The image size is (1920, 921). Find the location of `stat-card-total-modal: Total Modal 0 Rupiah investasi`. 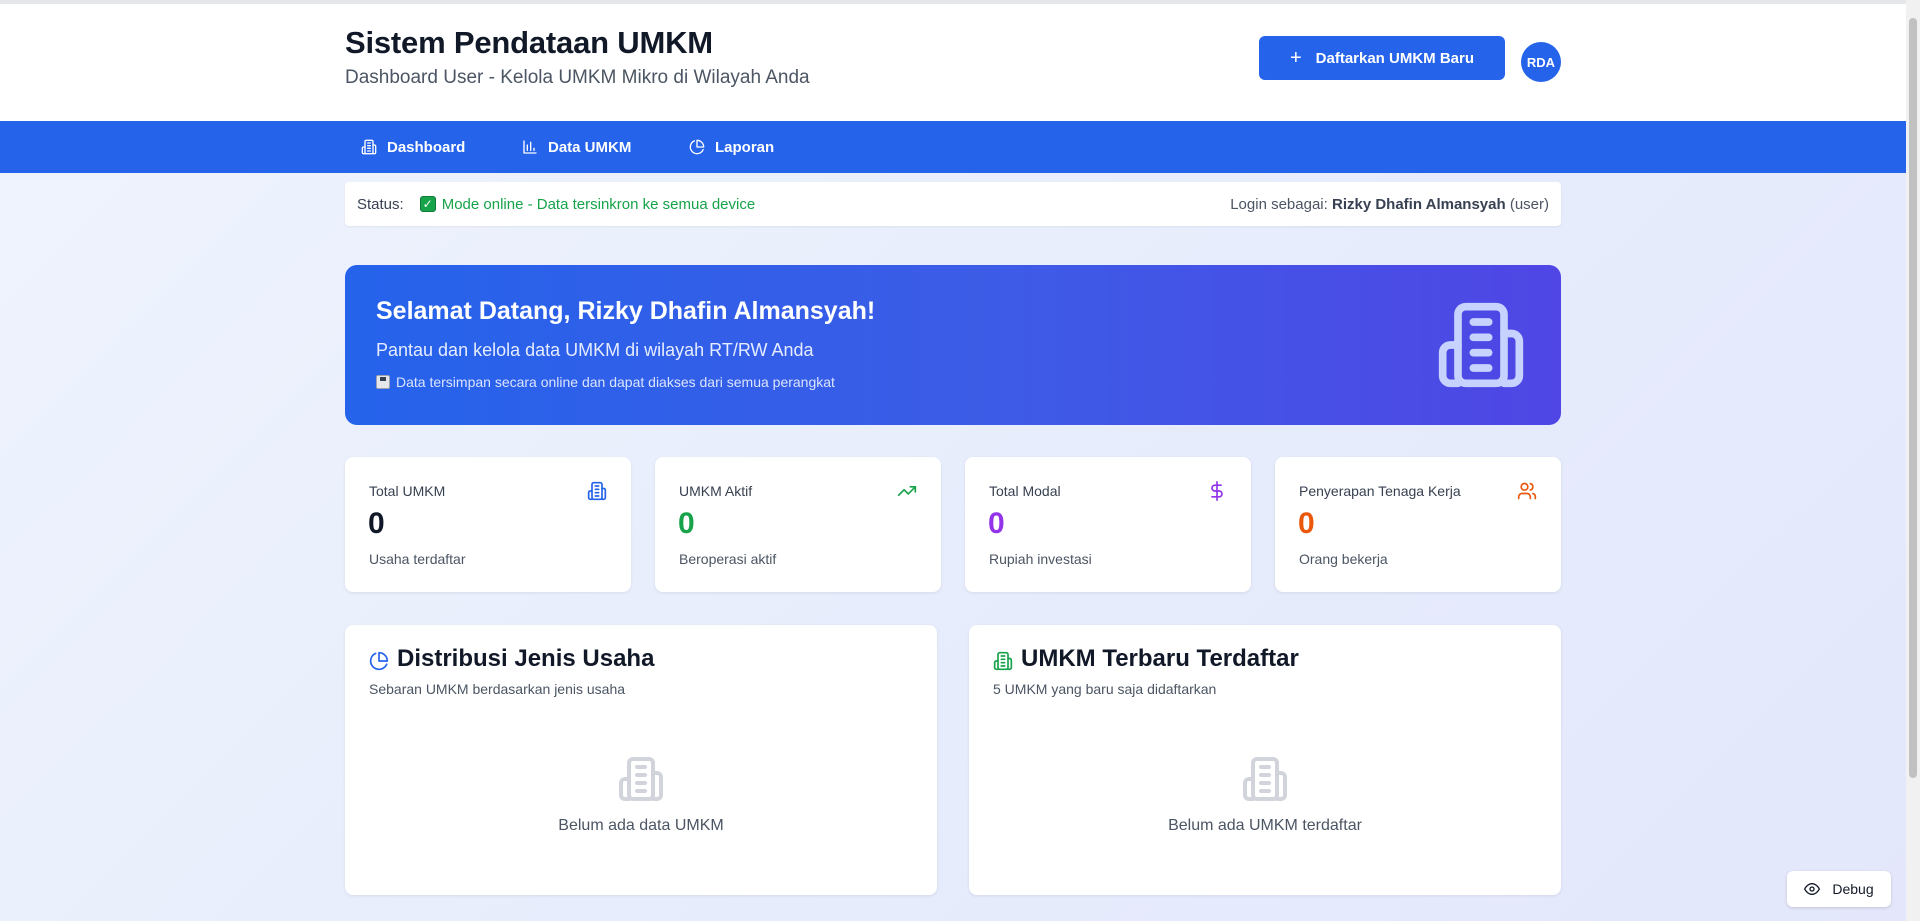

stat-card-total-modal: Total Modal 0 Rupiah investasi is located at coordinates (1108, 524).